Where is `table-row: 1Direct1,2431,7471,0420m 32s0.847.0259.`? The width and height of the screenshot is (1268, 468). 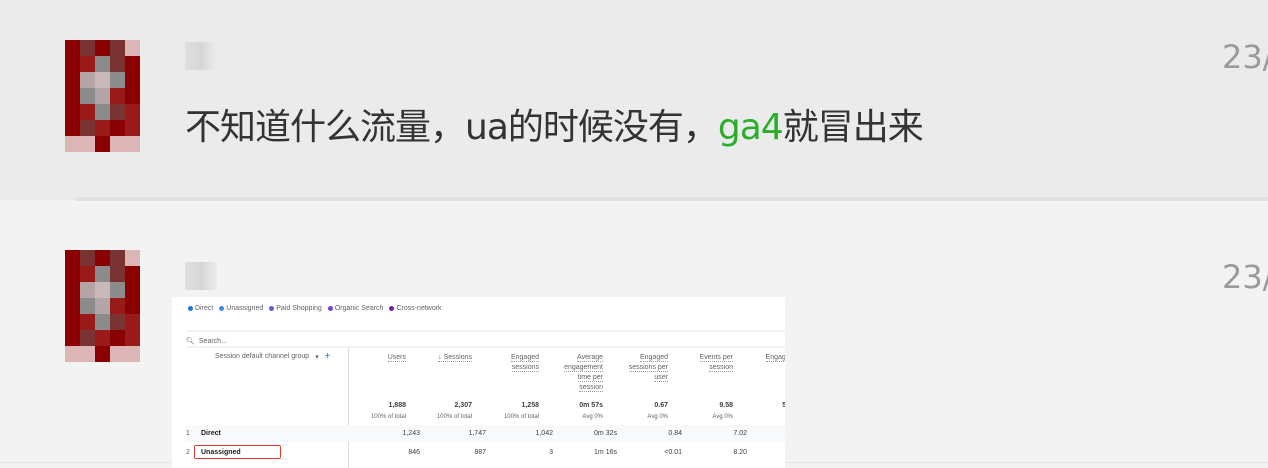
table-row: 1Direct1,2431,7471,0420m 32s0.847.0259. is located at coordinates (485, 433).